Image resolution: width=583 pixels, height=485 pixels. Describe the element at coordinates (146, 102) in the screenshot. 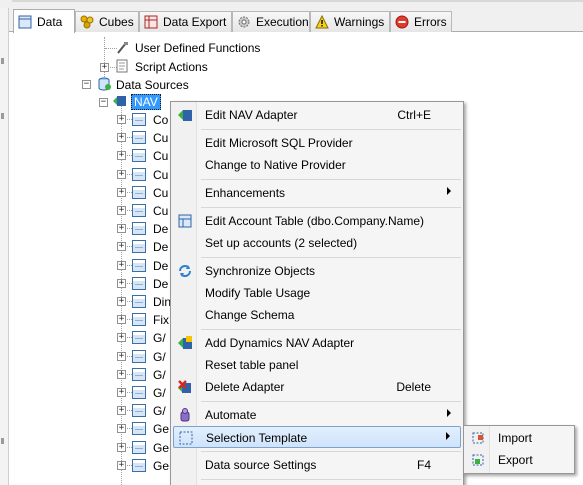

I see `tree-node-nav-selected: NAV` at that location.